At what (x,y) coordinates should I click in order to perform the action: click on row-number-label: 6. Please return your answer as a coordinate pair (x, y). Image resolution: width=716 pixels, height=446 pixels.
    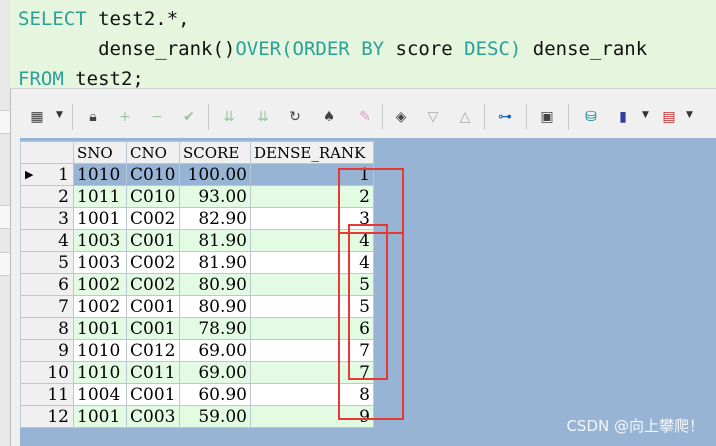
    Looking at the image, I should click on (63, 284).